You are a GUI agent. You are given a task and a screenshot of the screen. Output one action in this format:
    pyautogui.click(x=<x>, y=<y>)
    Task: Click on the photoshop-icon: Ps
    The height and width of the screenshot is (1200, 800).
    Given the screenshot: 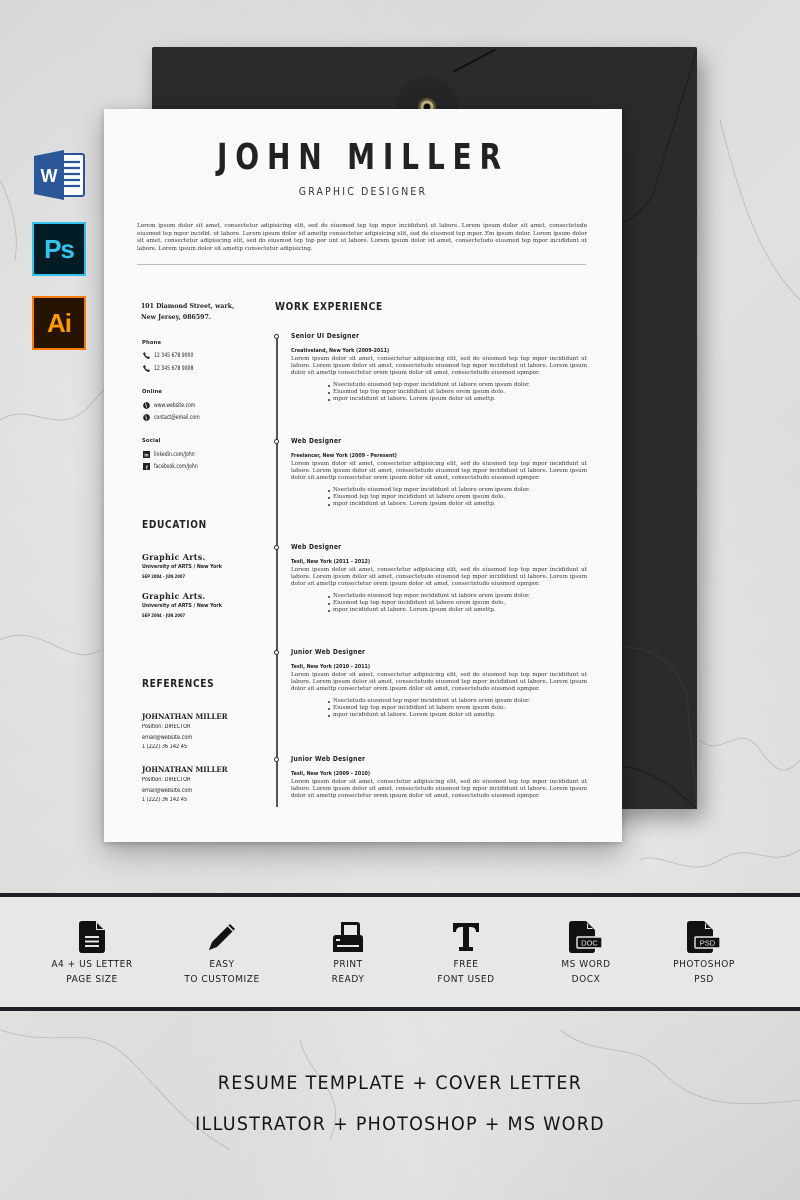 What is the action you would take?
    pyautogui.click(x=59, y=249)
    